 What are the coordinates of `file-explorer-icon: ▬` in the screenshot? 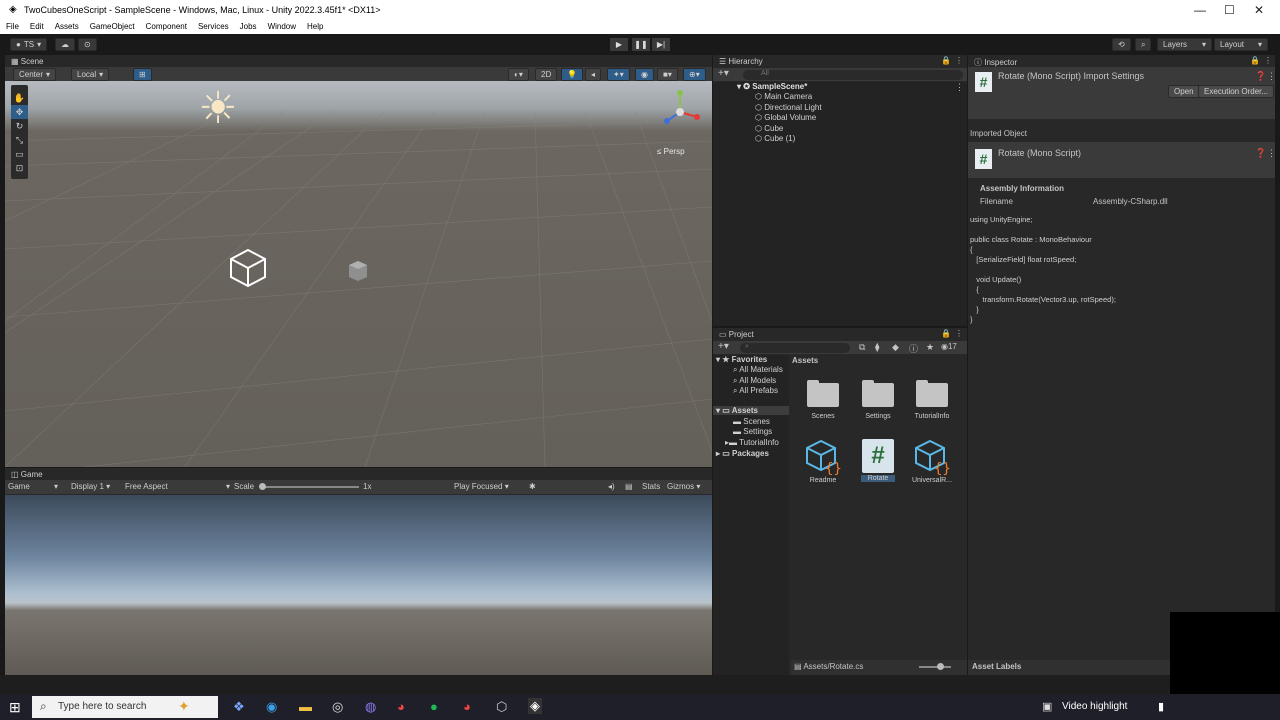 It's located at (305, 706).